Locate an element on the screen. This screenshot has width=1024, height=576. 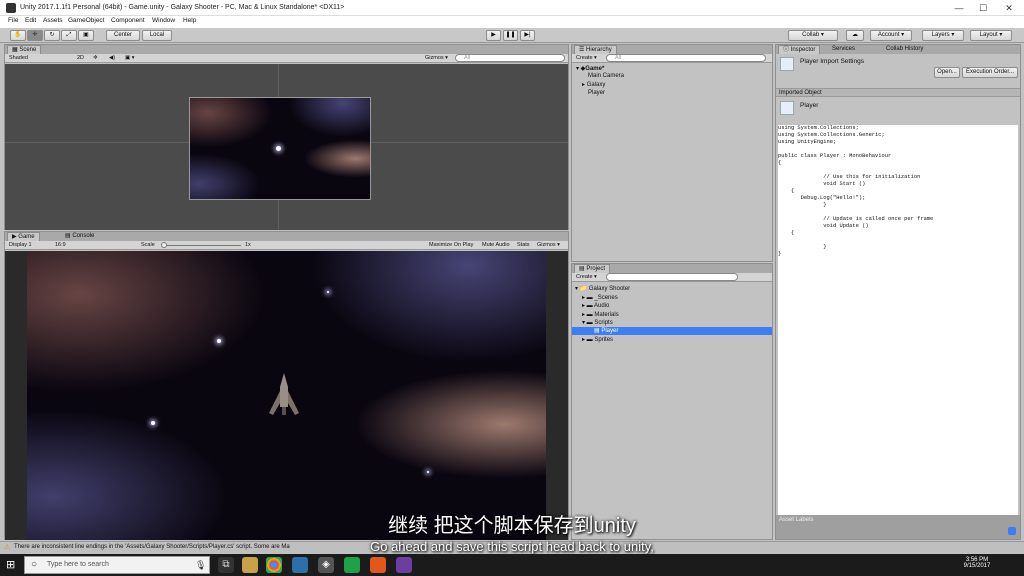
microphone-icon: 🎙 is located at coordinates (200, 565).